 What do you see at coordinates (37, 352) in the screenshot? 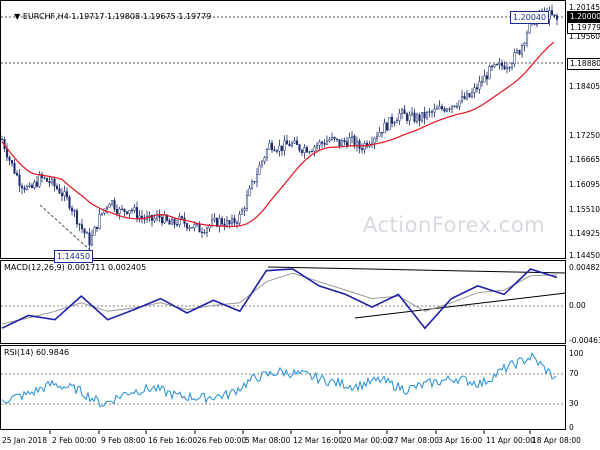
I see `rsi-label: RSI(14) 60.9846` at bounding box center [37, 352].